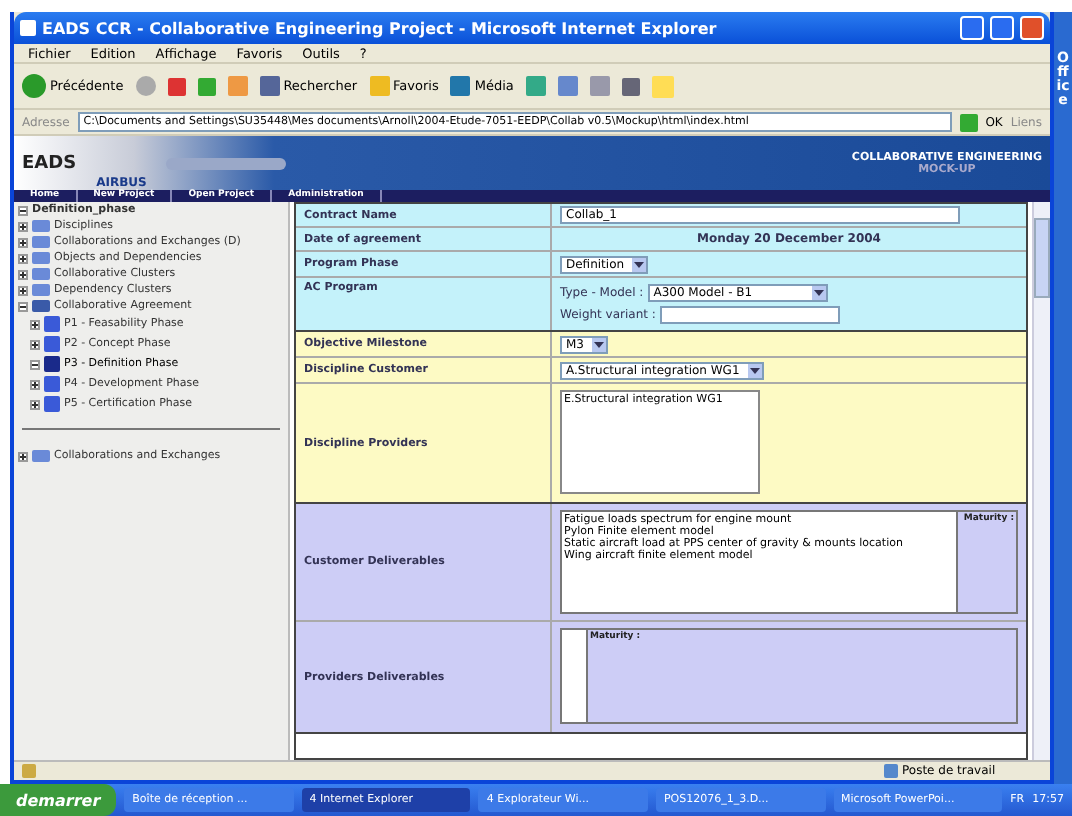 Image resolution: width=1072 pixels, height=816 pixels. Describe the element at coordinates (972, 28) in the screenshot. I see `minimize-button` at that location.